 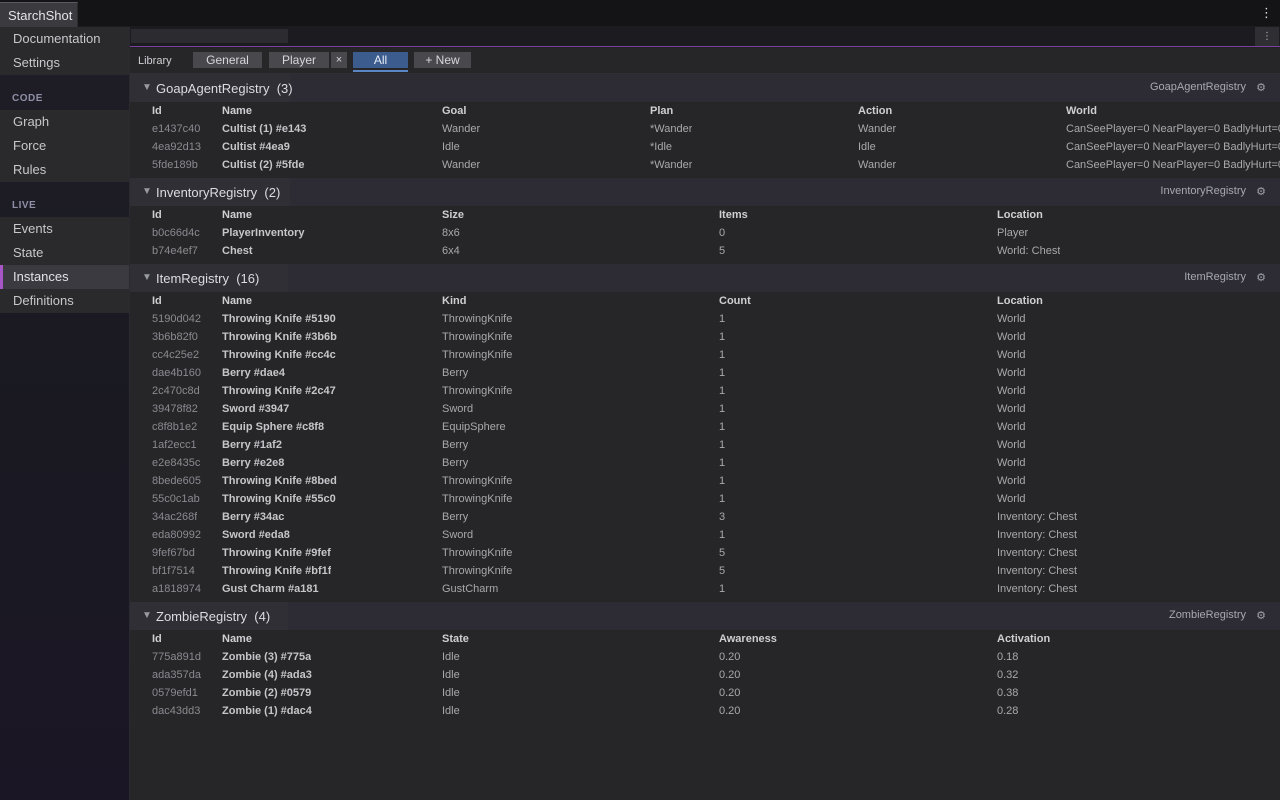 What do you see at coordinates (64, 122) in the screenshot?
I see `sidebar-item-graph: Graph` at bounding box center [64, 122].